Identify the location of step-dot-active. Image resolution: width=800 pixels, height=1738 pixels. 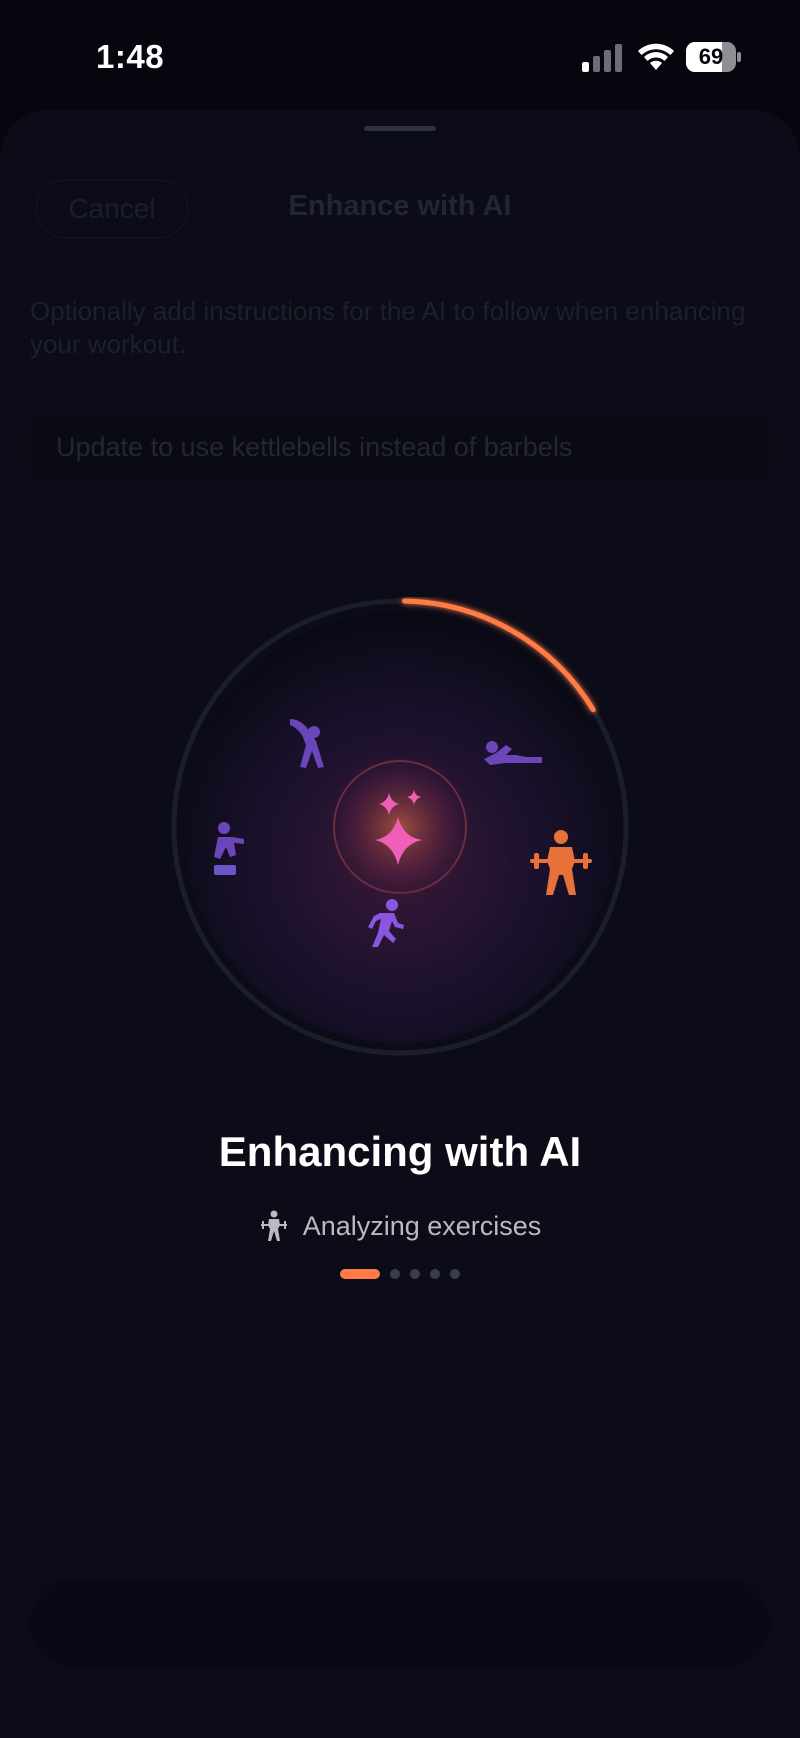
(360, 1274).